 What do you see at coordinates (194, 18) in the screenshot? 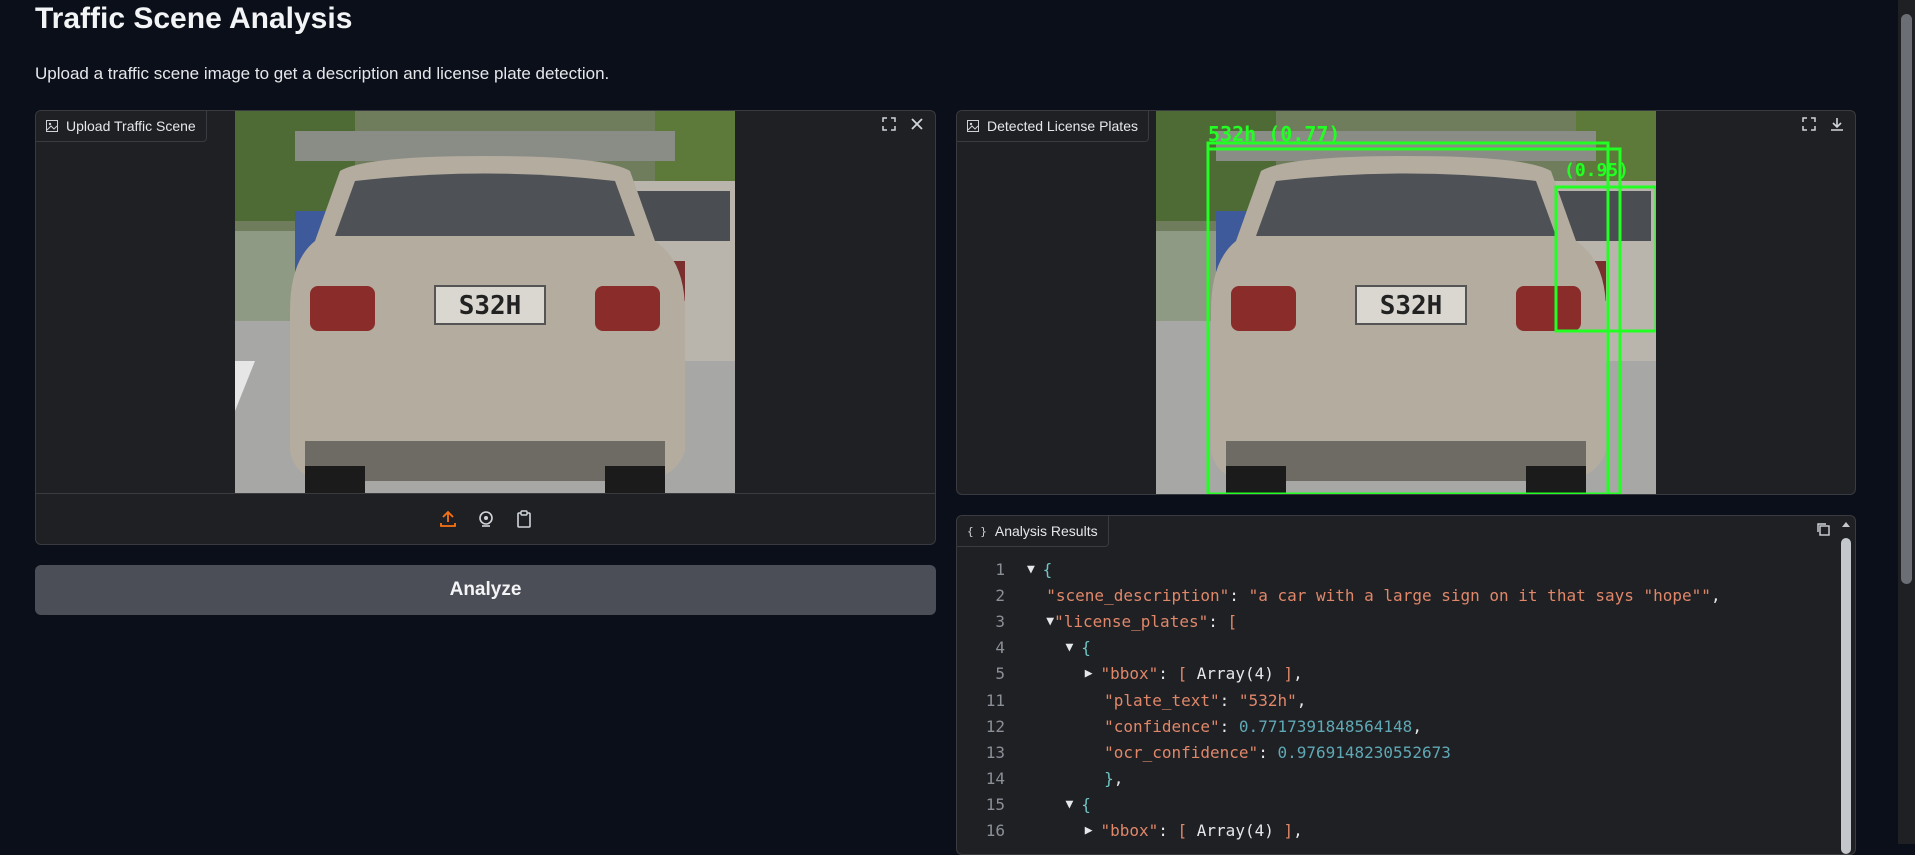
I see `page-title: Traffic Scene Analysis` at bounding box center [194, 18].